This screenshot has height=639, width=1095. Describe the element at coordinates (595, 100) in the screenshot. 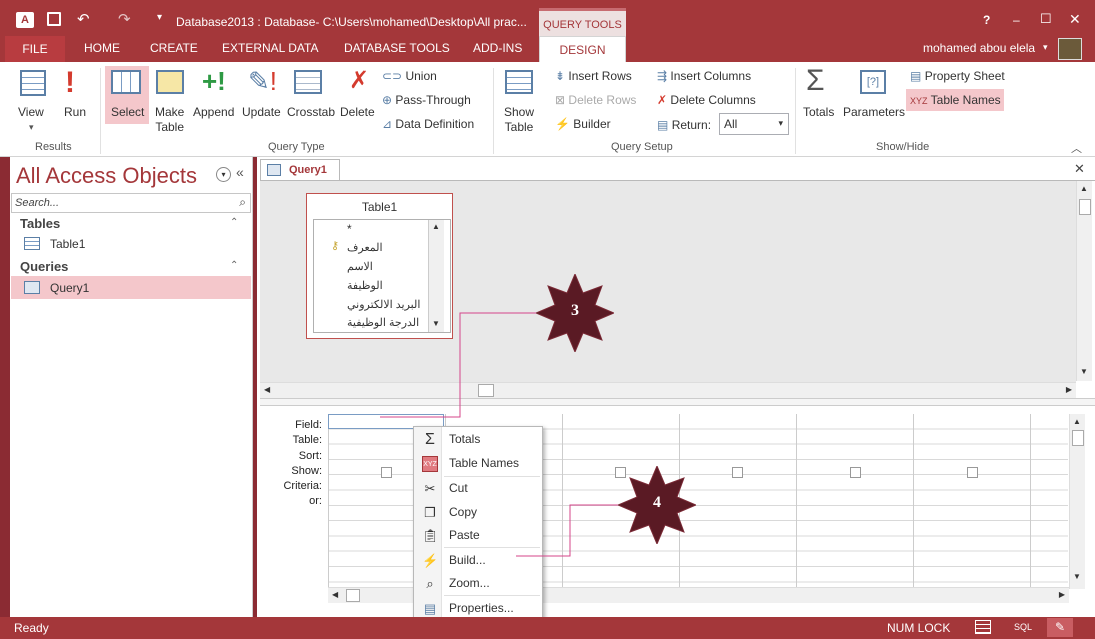

I see `delete-rows-button: ⊠ Delete Rows` at that location.